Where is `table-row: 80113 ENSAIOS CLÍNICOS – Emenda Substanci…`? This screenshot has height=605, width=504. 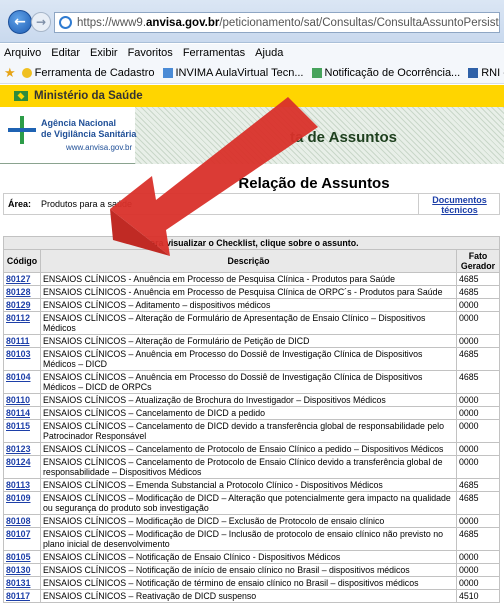
table-row: 80113 ENSAIOS CLÍNICOS – Emenda Substanci… is located at coordinates (251, 485).